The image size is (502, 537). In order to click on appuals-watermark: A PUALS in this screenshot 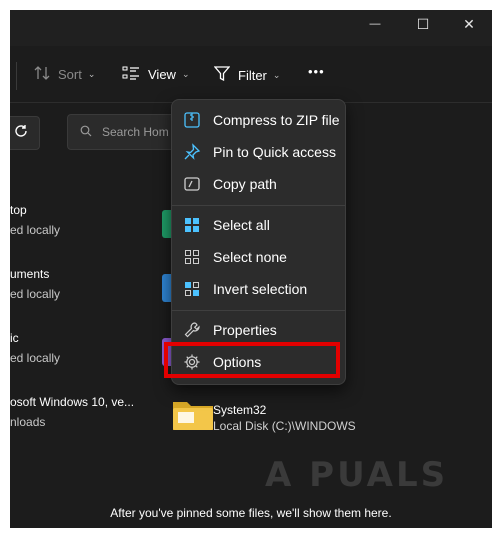, I will do `click(357, 475)`.